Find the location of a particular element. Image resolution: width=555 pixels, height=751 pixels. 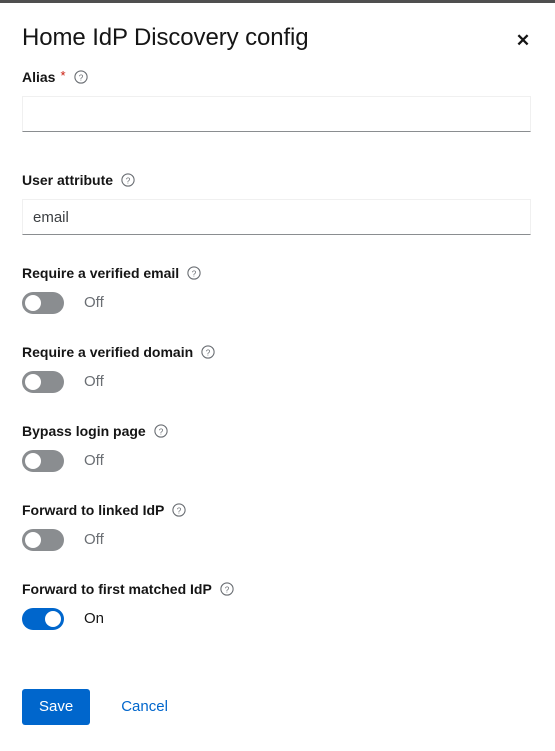

switch-group-forward-to-linked-idp: Forward to linked IdP ? Off is located at coordinates (277, 525).